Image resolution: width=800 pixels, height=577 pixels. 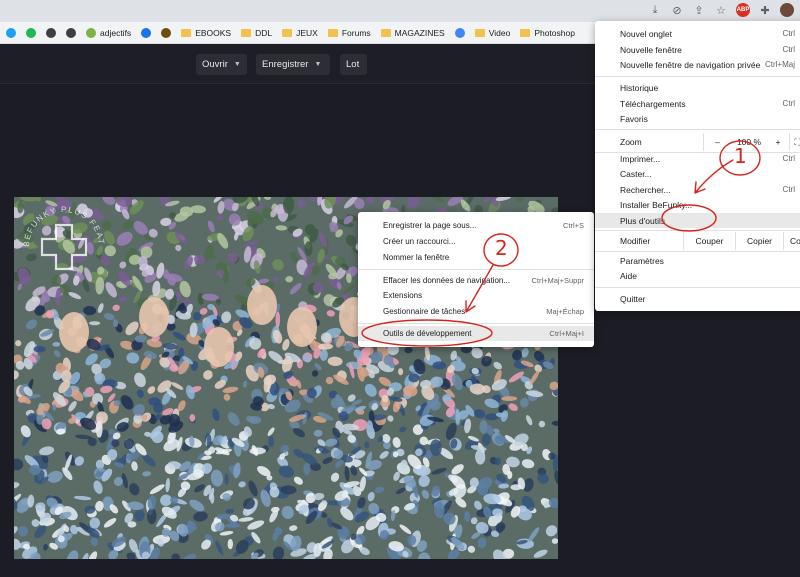 What do you see at coordinates (554, 32) in the screenshot?
I see `bookmark-label: Photoshop` at bounding box center [554, 32].